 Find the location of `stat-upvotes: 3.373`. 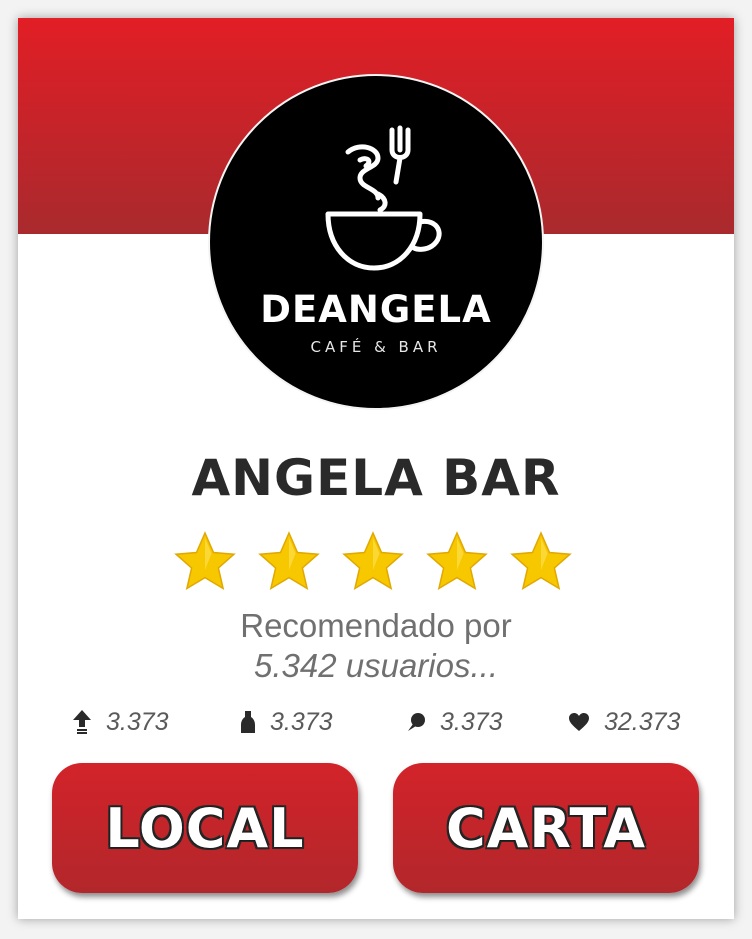

stat-upvotes: 3.373 is located at coordinates (120, 722).